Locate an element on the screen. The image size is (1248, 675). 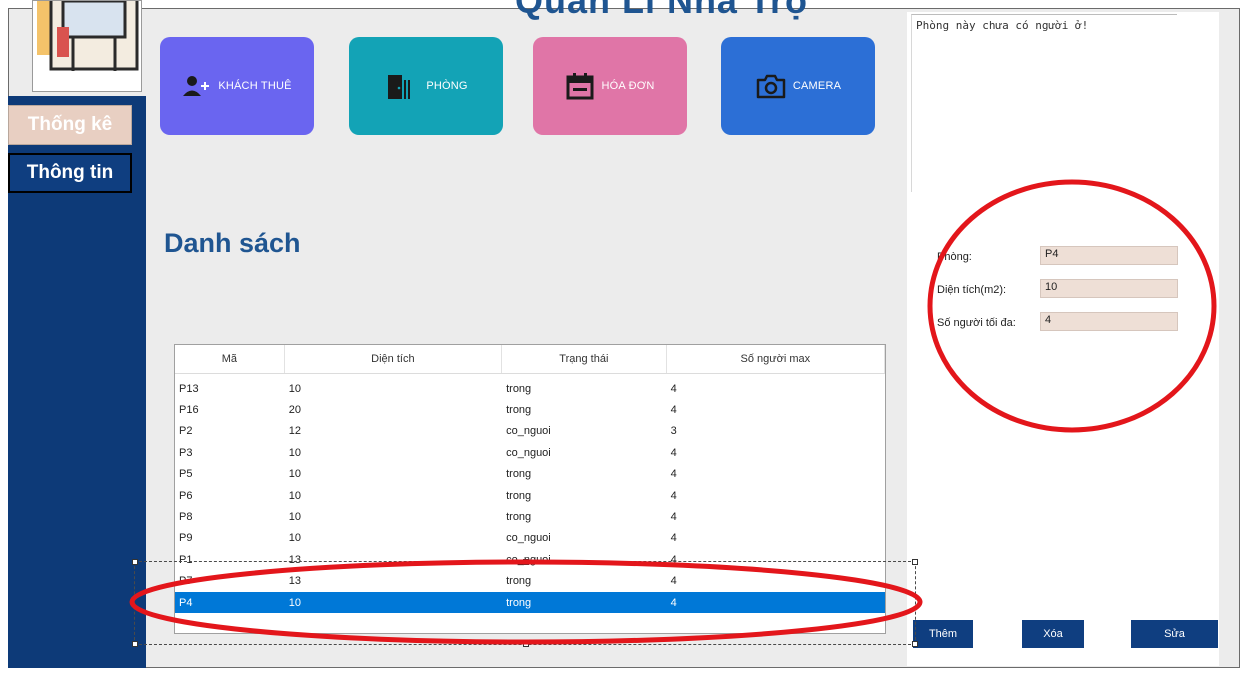
table-row: P4 10 trong 4 is located at coordinates (530, 602).